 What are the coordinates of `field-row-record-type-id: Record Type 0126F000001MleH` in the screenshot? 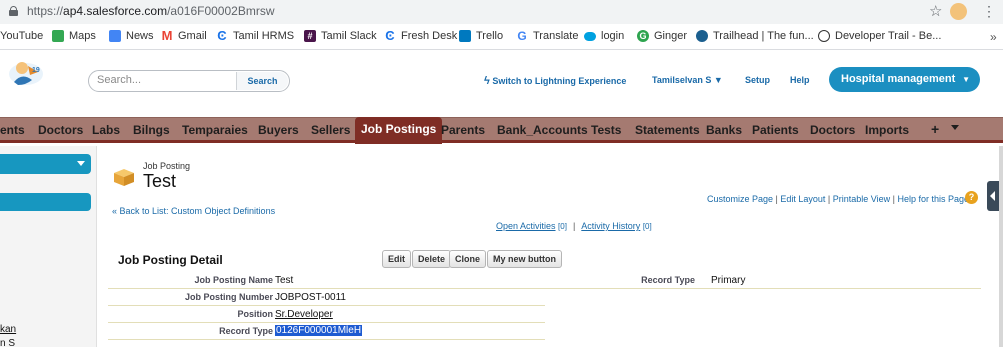 It's located at (326, 331).